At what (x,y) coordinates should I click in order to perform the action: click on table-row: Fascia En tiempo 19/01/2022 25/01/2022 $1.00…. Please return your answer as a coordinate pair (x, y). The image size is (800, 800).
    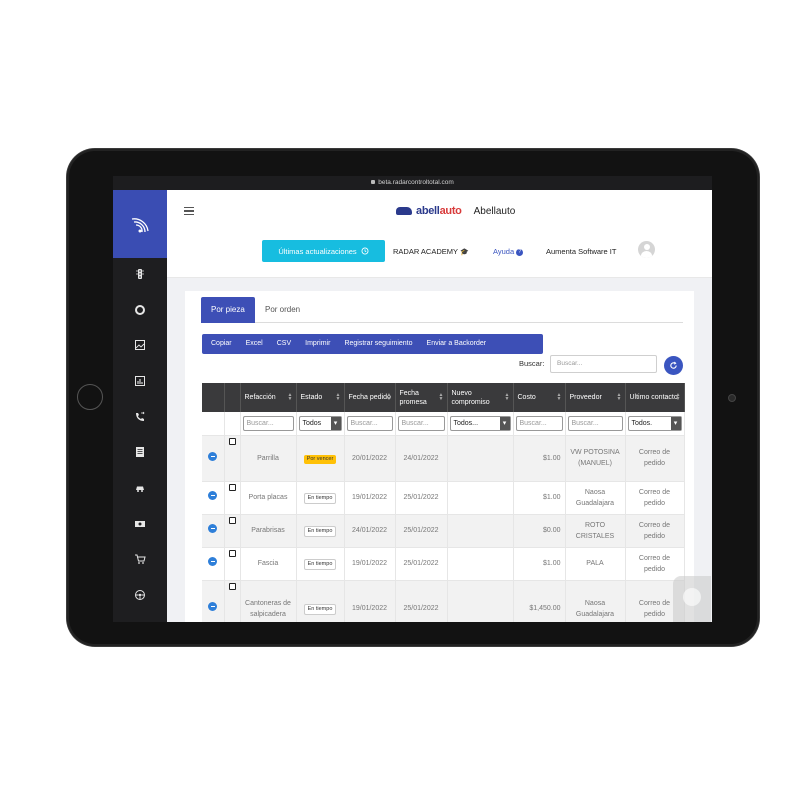
    Looking at the image, I should click on (443, 564).